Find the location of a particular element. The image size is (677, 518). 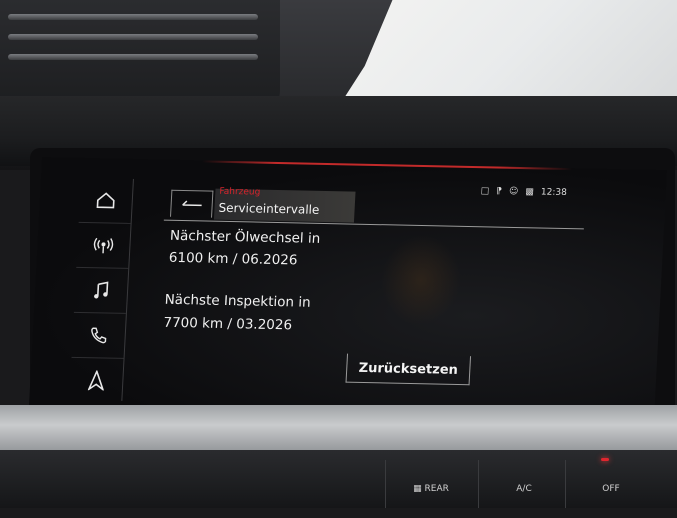

inspection-label: Nächste Inspektion in is located at coordinates (237, 301).